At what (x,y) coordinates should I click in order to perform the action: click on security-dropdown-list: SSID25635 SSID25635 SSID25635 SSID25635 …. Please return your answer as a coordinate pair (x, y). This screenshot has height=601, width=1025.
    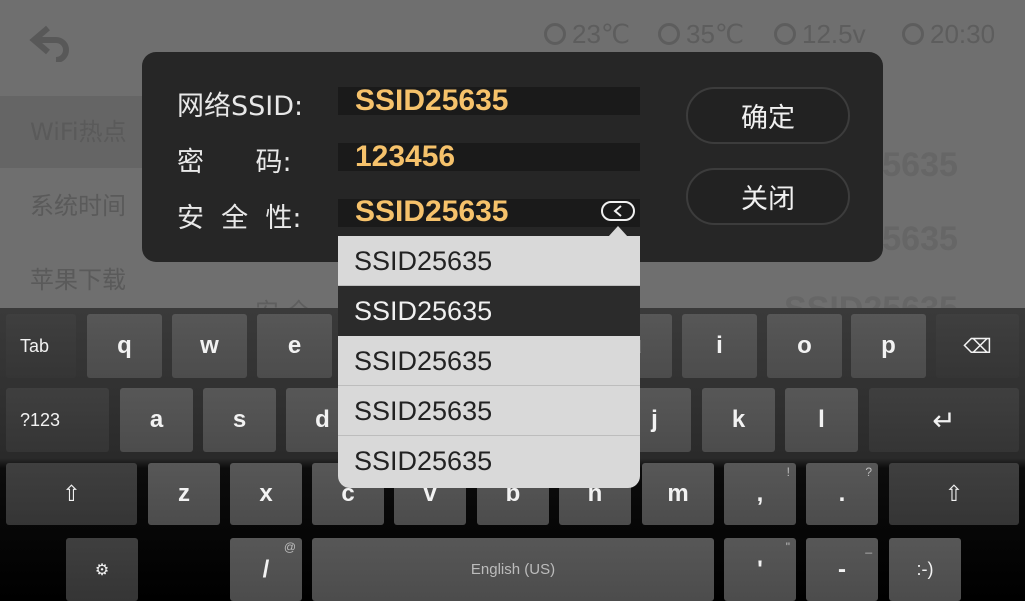
    Looking at the image, I should click on (489, 362).